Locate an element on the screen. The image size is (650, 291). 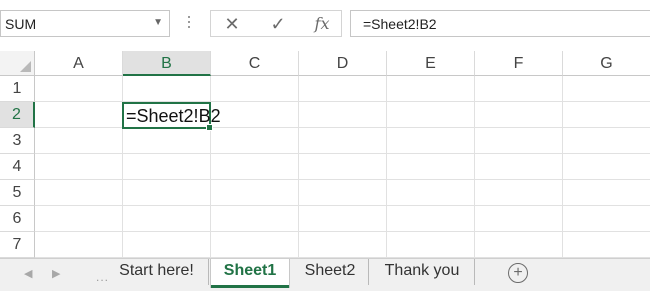
cancel-icon: ✕ is located at coordinates (232, 24).